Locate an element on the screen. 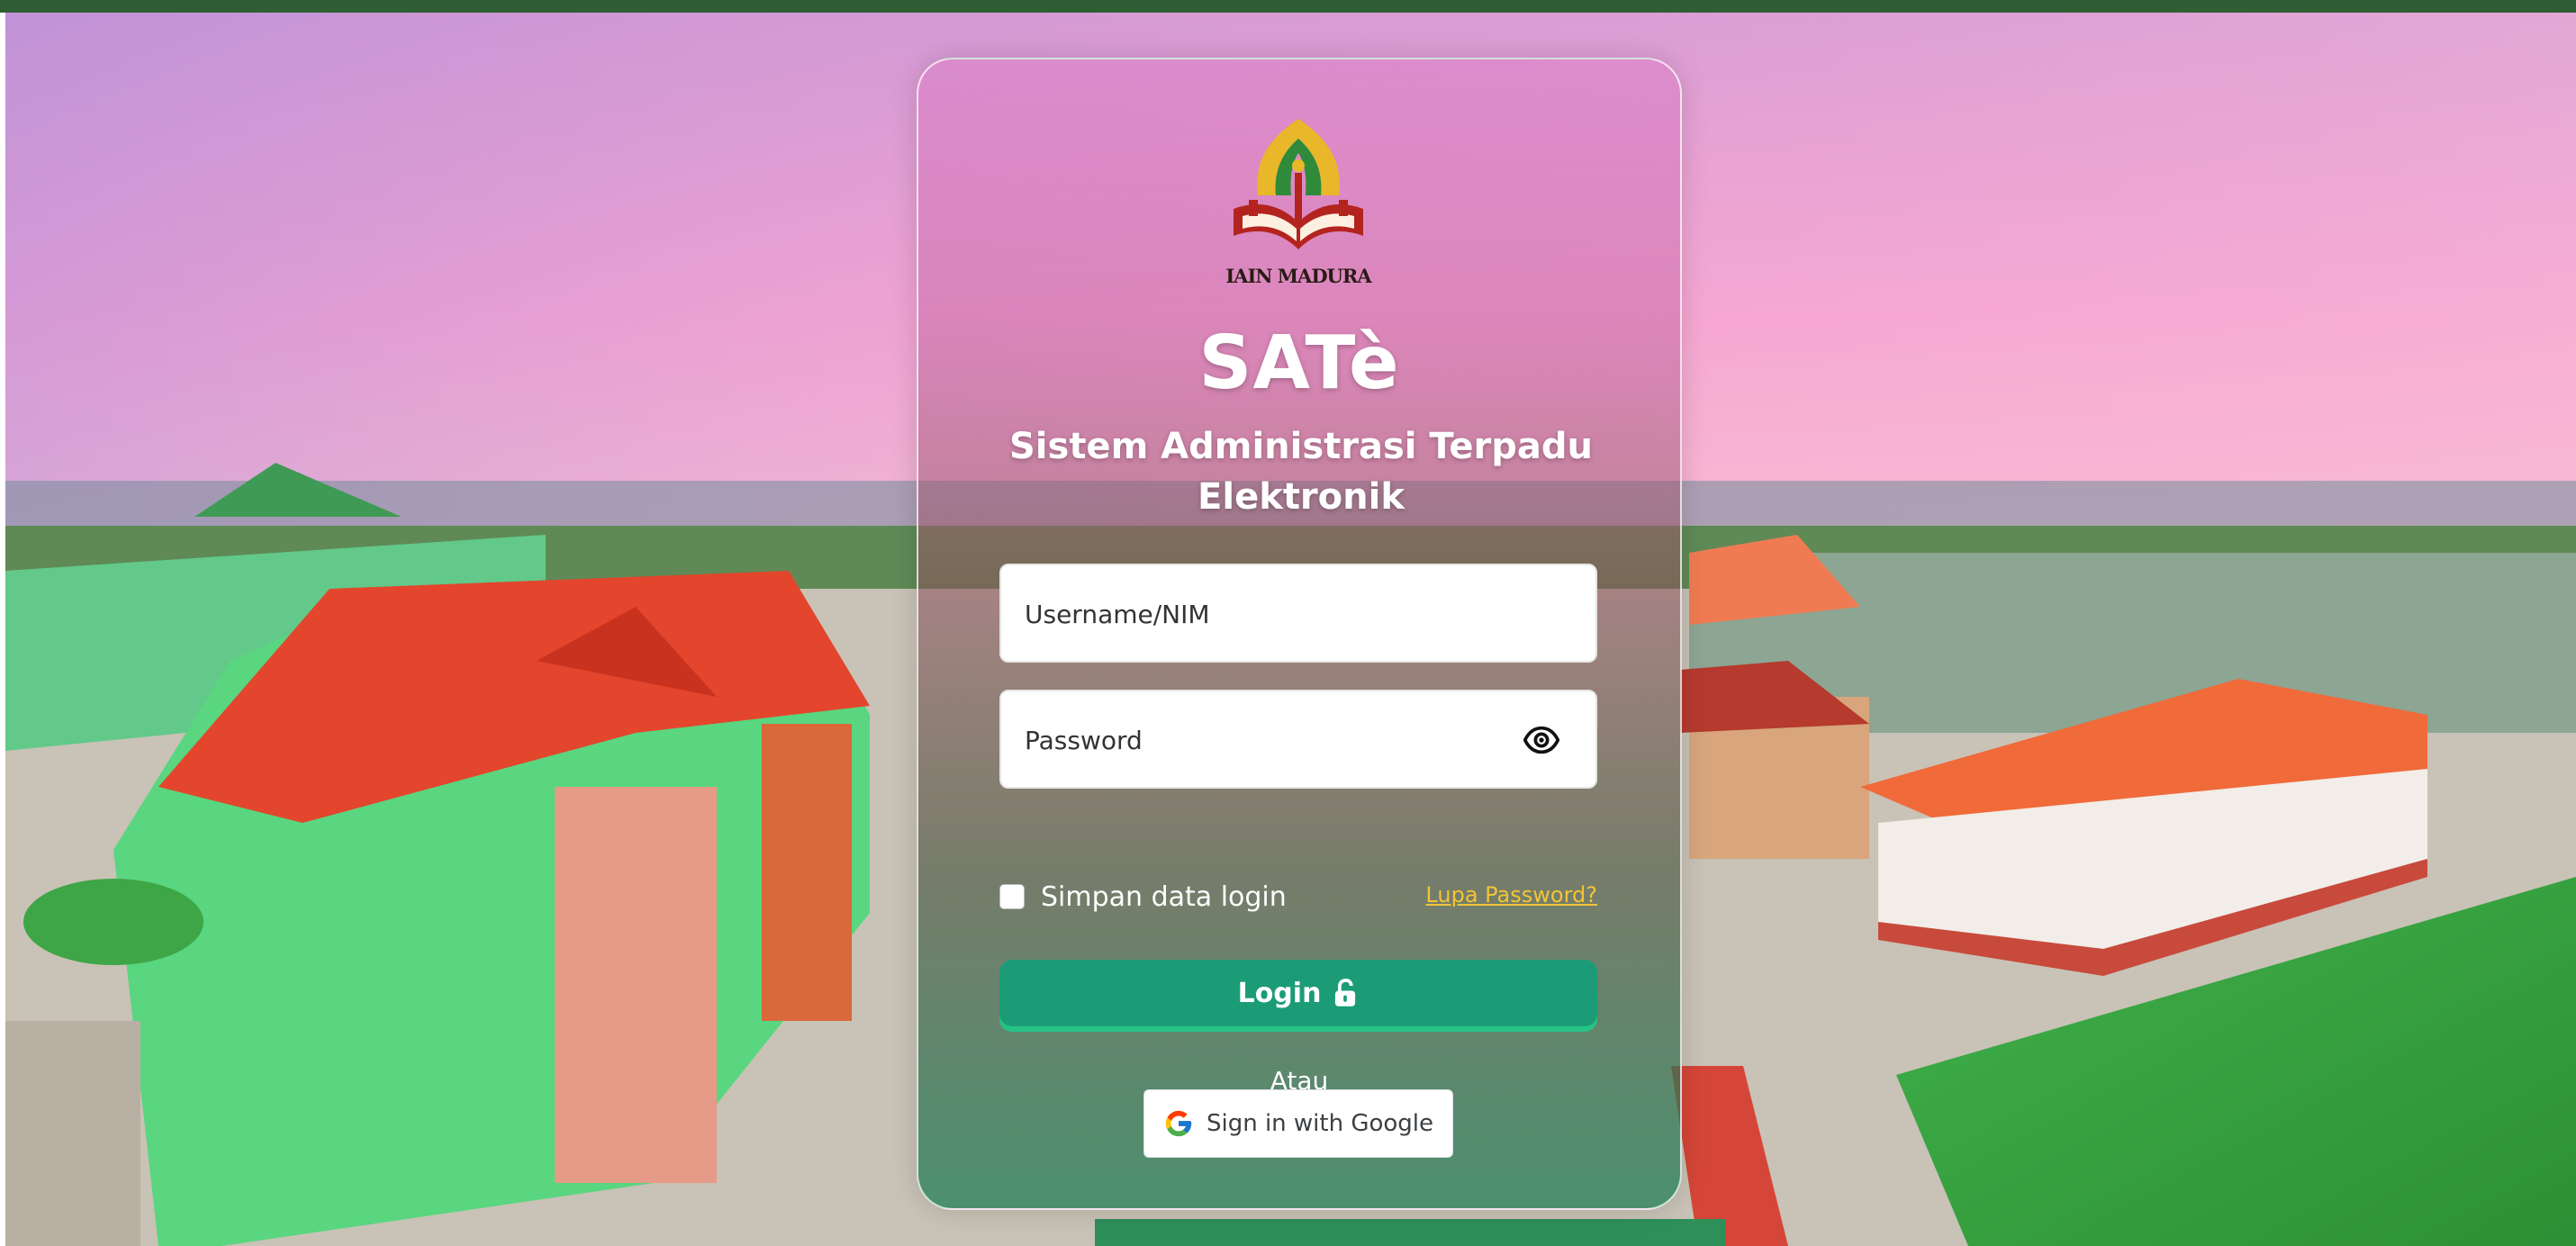 The width and height of the screenshot is (2576, 1246). app-subtitle: Sistem Administrasi Terpadu Elektronik is located at coordinates (1300, 472).